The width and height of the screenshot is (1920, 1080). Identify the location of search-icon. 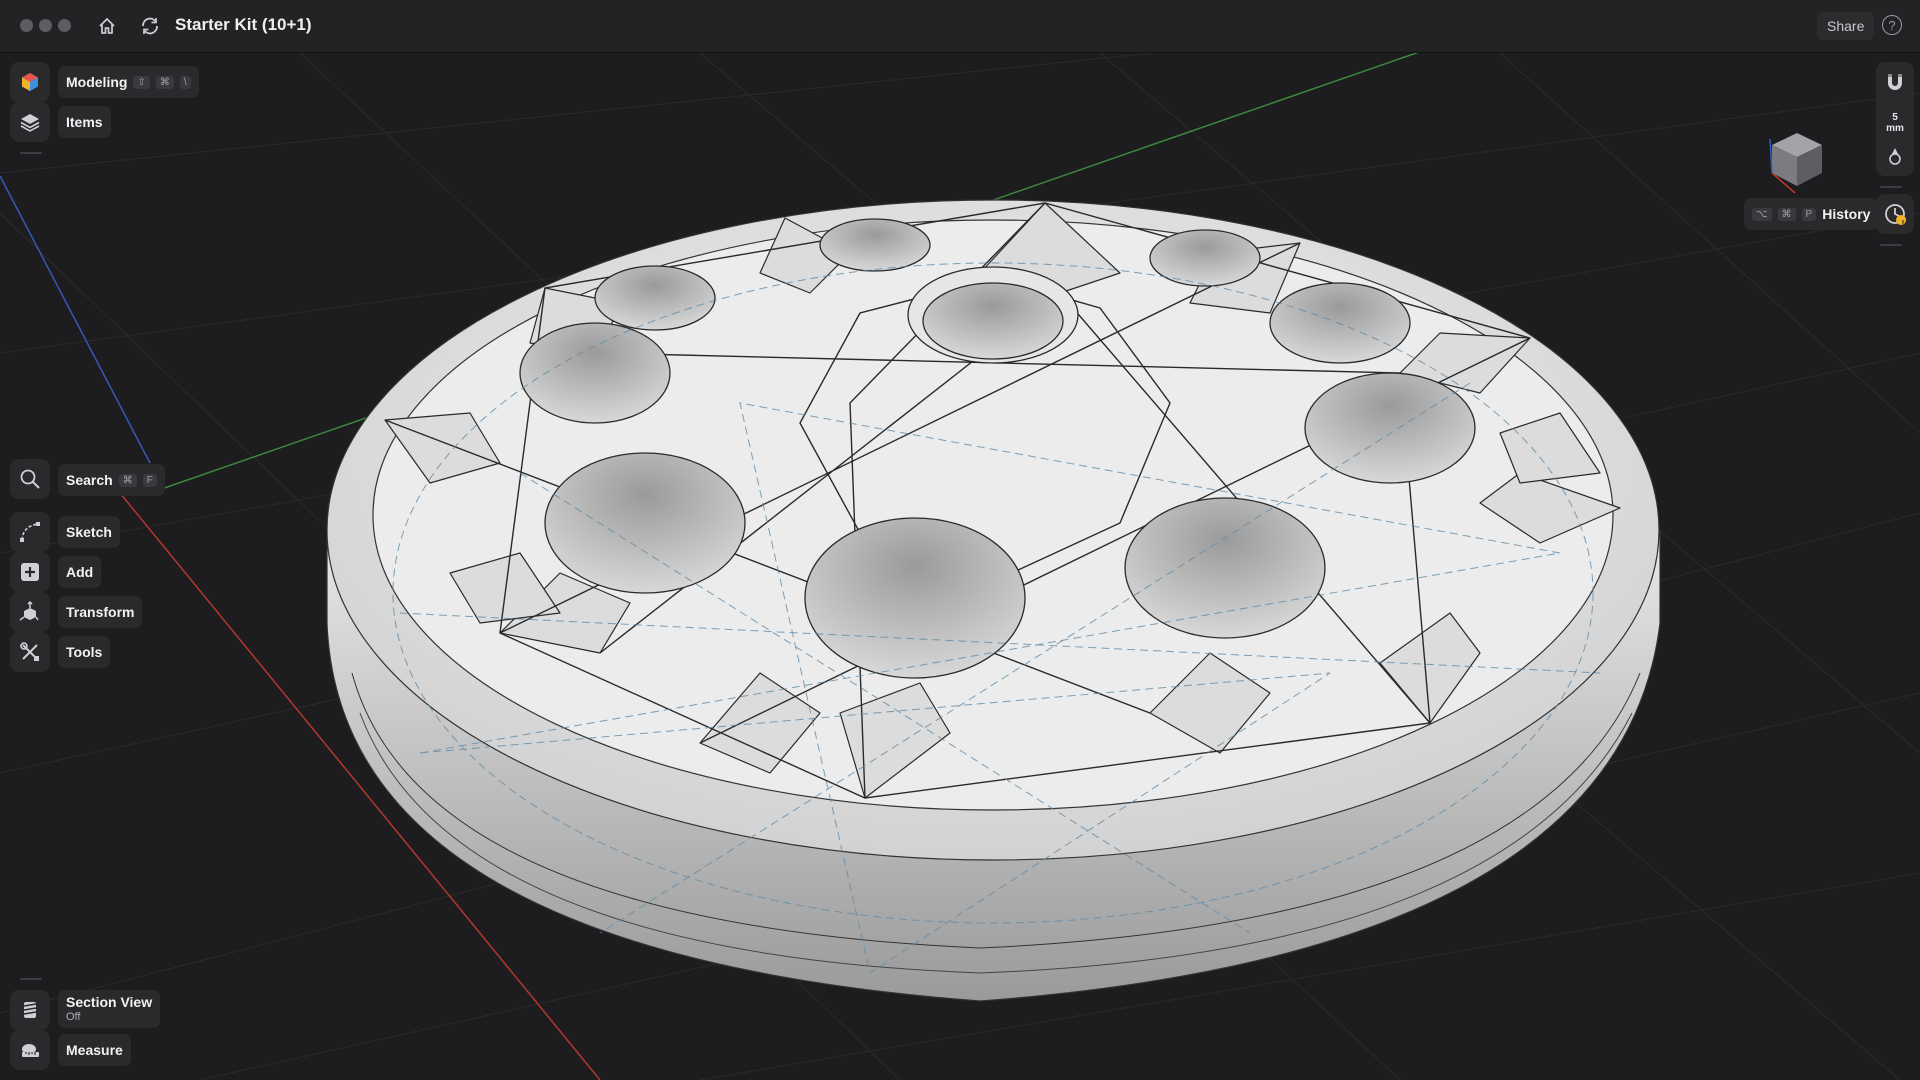
(30, 479).